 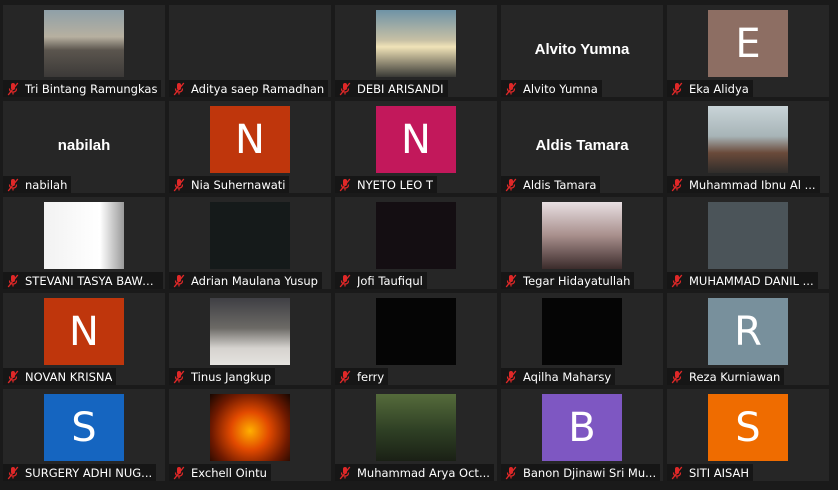 What do you see at coordinates (250, 139) in the screenshot?
I see `participant-avatar: N` at bounding box center [250, 139].